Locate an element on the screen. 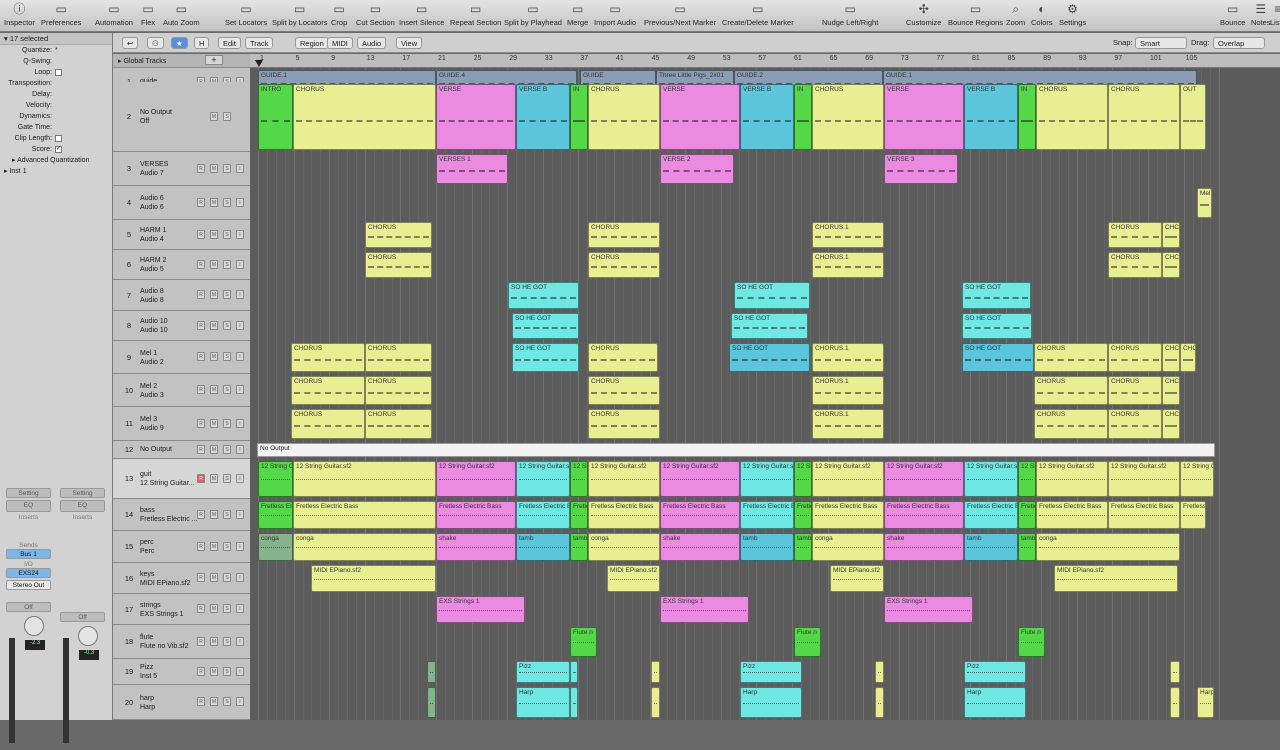  hide-icon: H is located at coordinates (202, 43).